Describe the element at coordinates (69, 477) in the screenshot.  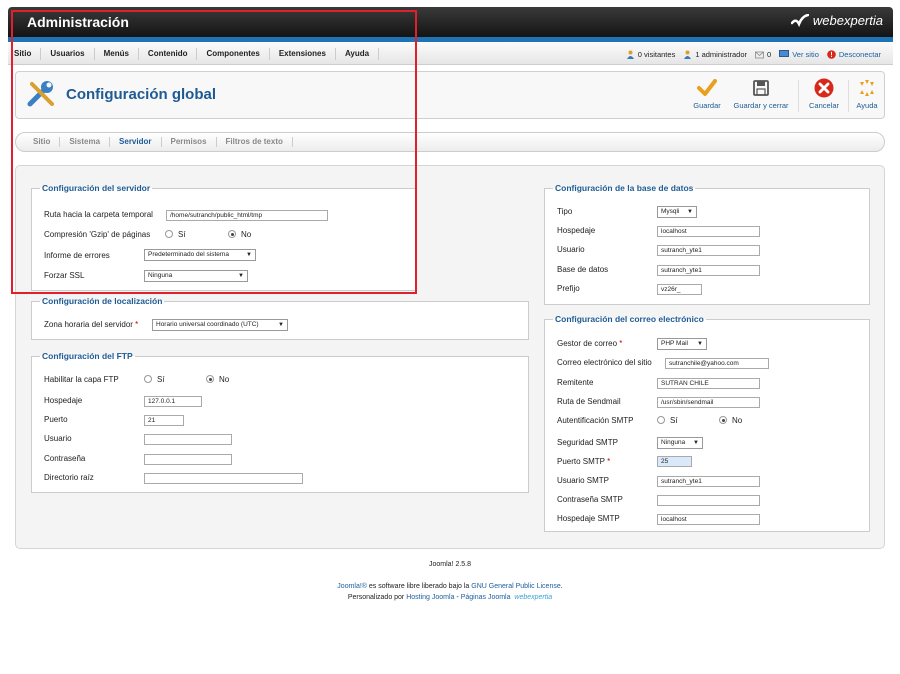
I see `ftp-root-label: Directorio raíz` at that location.